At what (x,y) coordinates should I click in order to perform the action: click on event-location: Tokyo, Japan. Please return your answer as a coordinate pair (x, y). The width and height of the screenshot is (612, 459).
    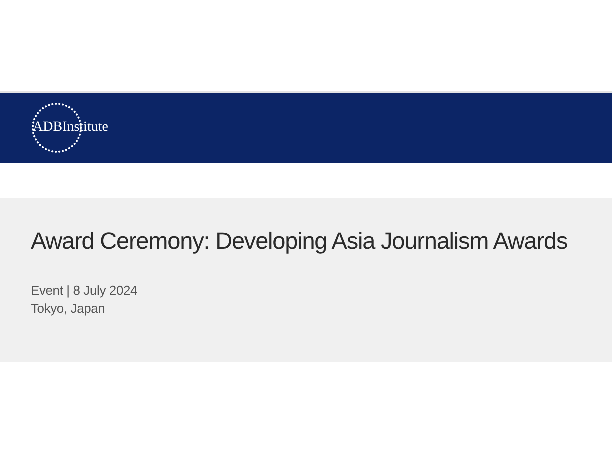
    Looking at the image, I should click on (68, 308).